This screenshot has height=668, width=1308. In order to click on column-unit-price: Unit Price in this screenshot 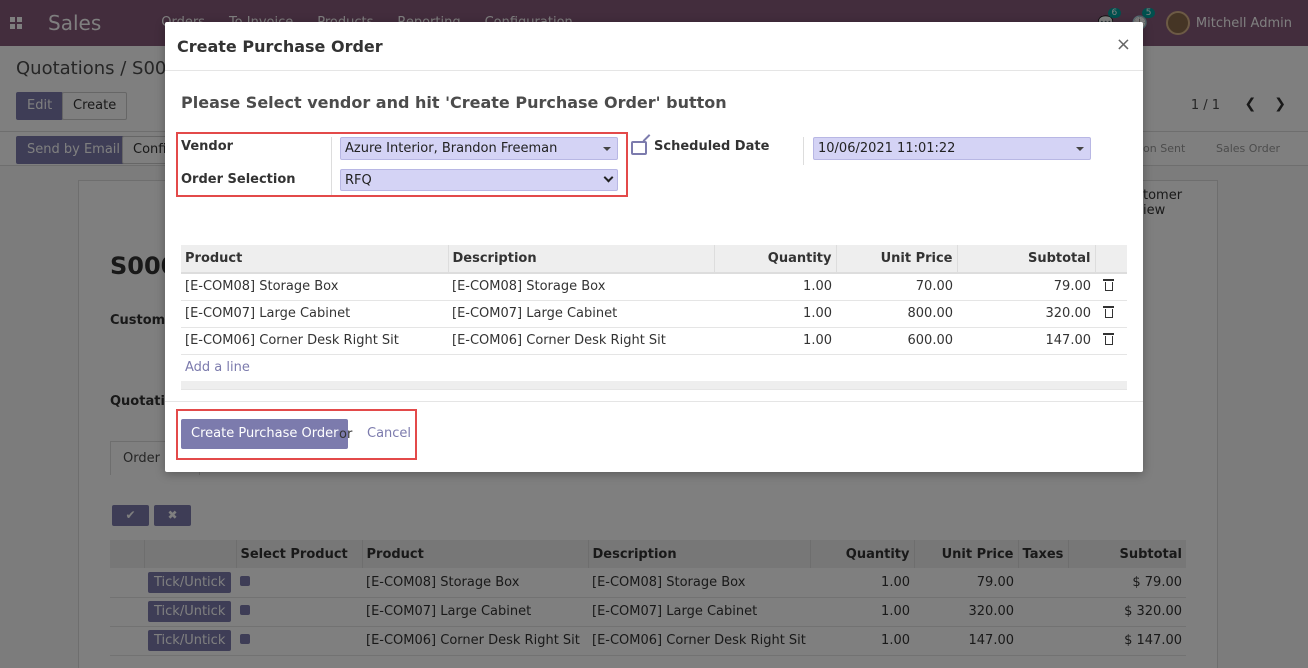, I will do `click(896, 259)`.